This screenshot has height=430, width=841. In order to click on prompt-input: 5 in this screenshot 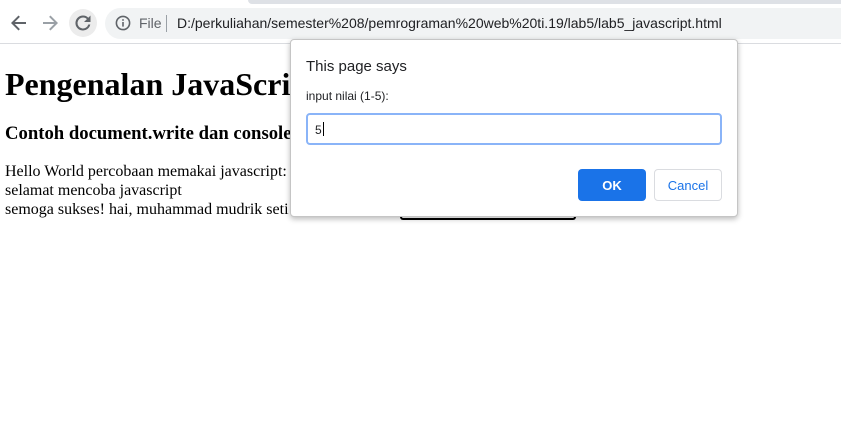, I will do `click(514, 129)`.